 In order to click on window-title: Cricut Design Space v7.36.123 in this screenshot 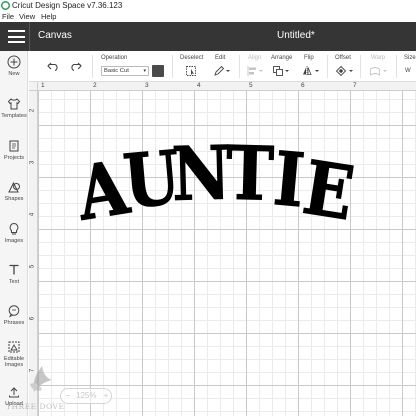, I will do `click(67, 5)`.